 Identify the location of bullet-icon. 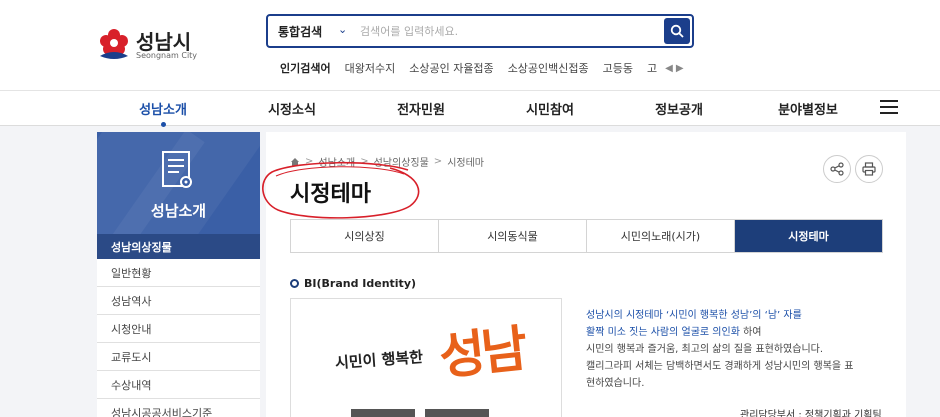
(294, 283).